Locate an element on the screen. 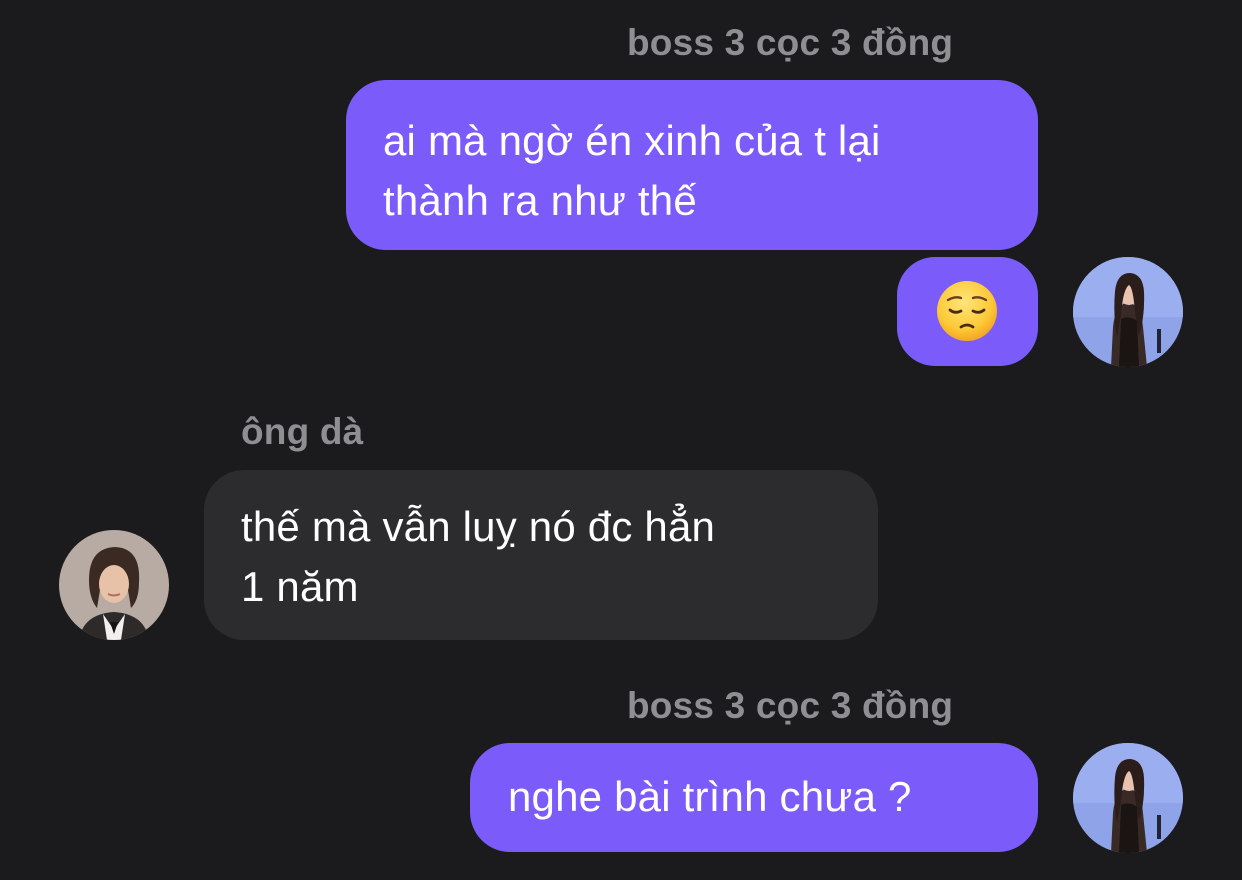  message-text-line: 1 năm is located at coordinates (300, 586).